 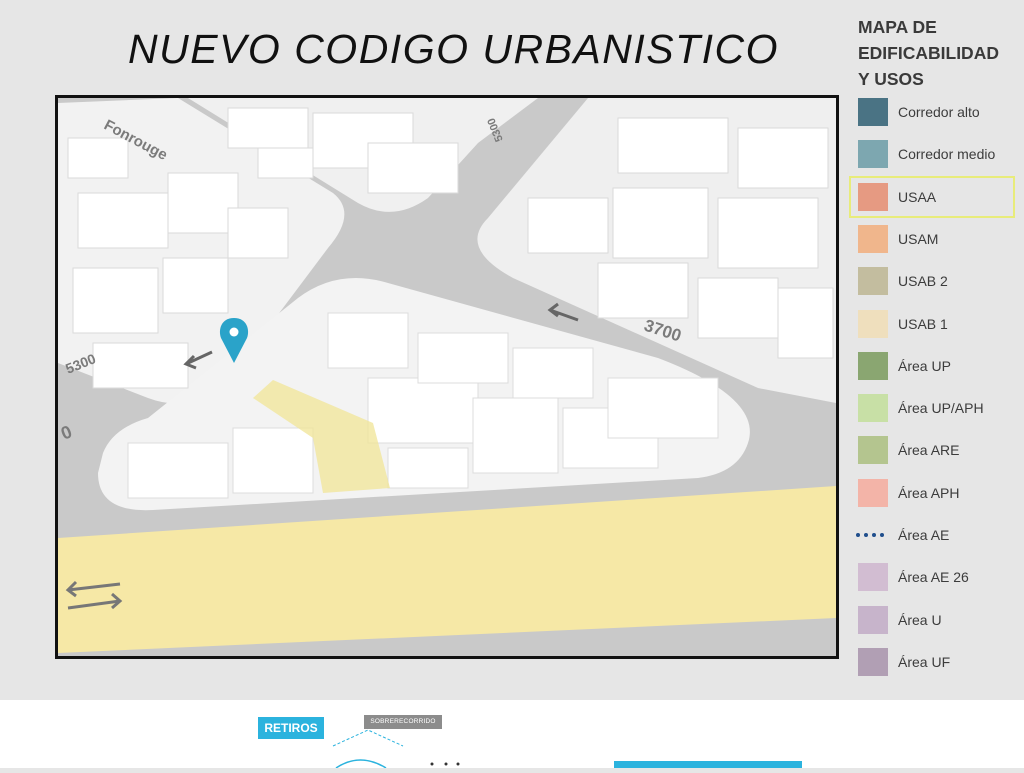 What do you see at coordinates (947, 154) in the screenshot?
I see `legend-label: Corredor medio` at bounding box center [947, 154].